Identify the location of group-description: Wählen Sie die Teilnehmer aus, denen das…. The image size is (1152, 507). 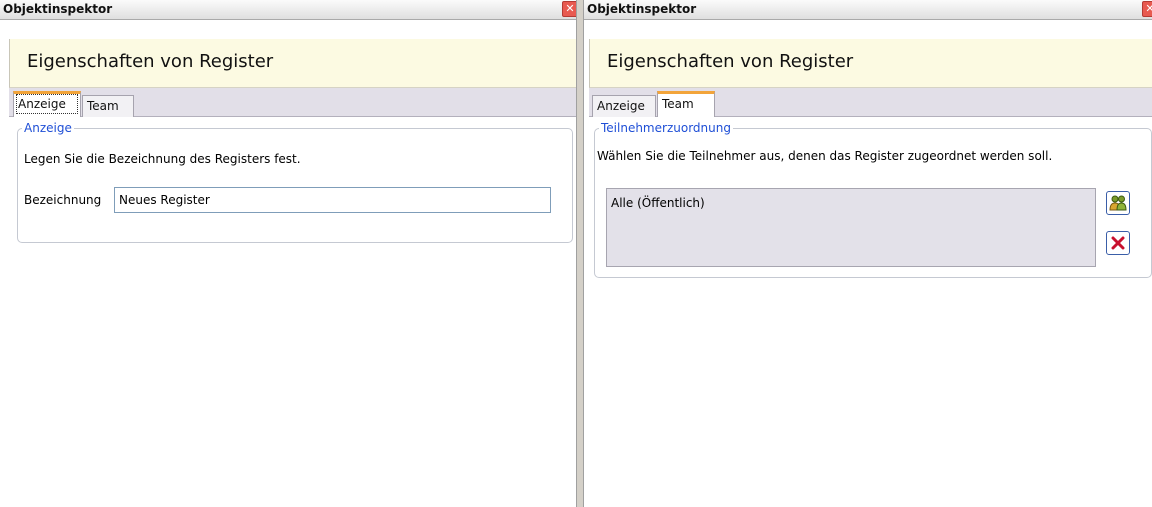
(825, 156).